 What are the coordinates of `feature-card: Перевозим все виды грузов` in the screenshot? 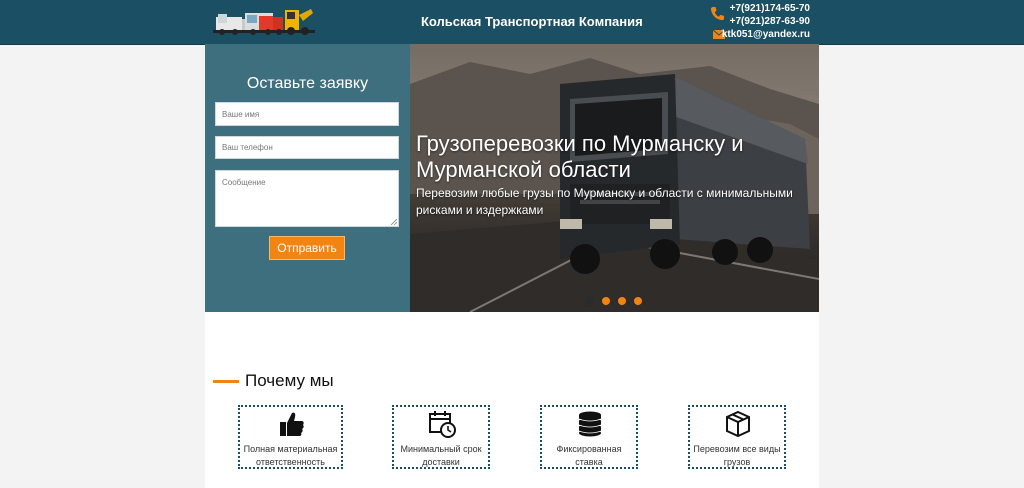 It's located at (737, 437).